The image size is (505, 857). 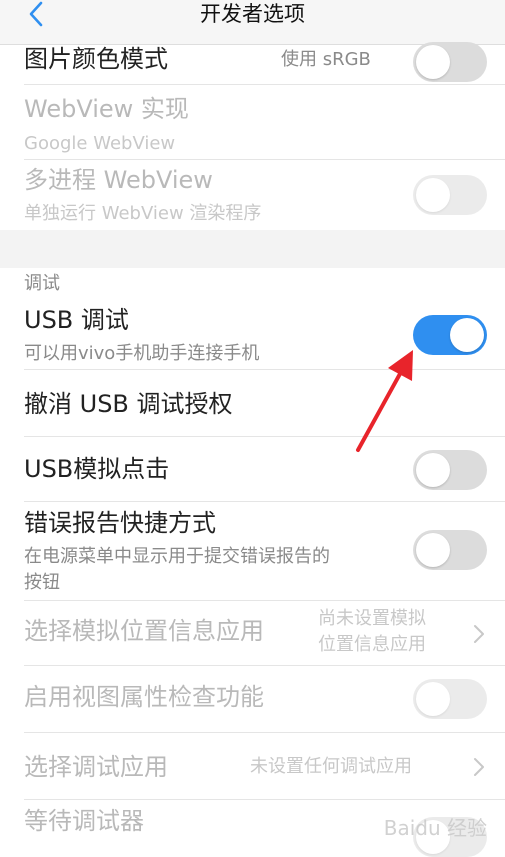 I want to click on view-attribute-inspection-toggle, so click(x=450, y=699).